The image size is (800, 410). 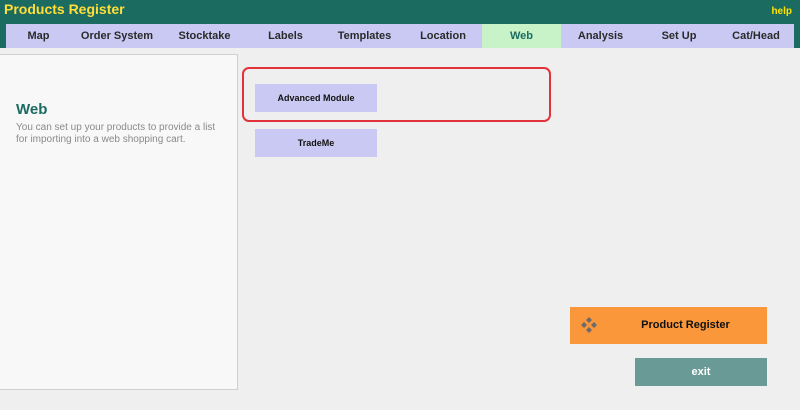 What do you see at coordinates (443, 36) in the screenshot?
I see `tab-location: Location` at bounding box center [443, 36].